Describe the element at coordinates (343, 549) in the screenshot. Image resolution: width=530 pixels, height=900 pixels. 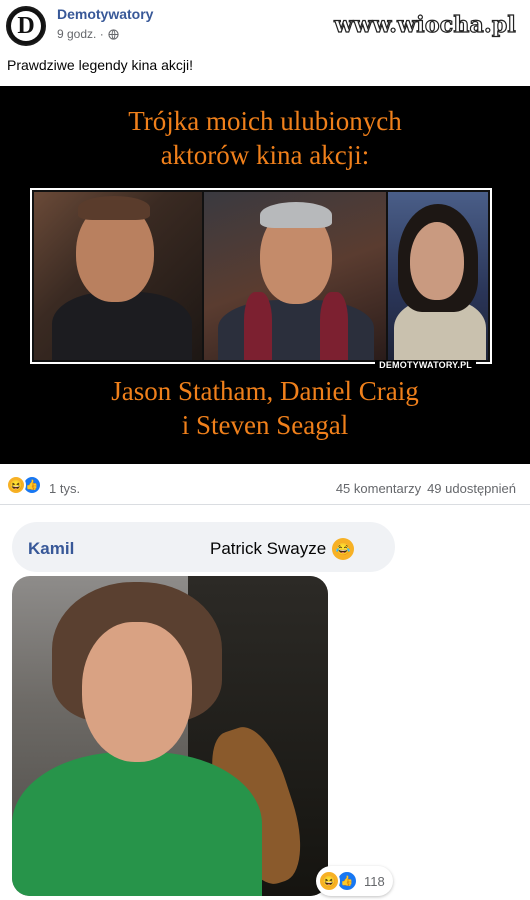
I see `laughing-emoji-icon: 😂` at that location.